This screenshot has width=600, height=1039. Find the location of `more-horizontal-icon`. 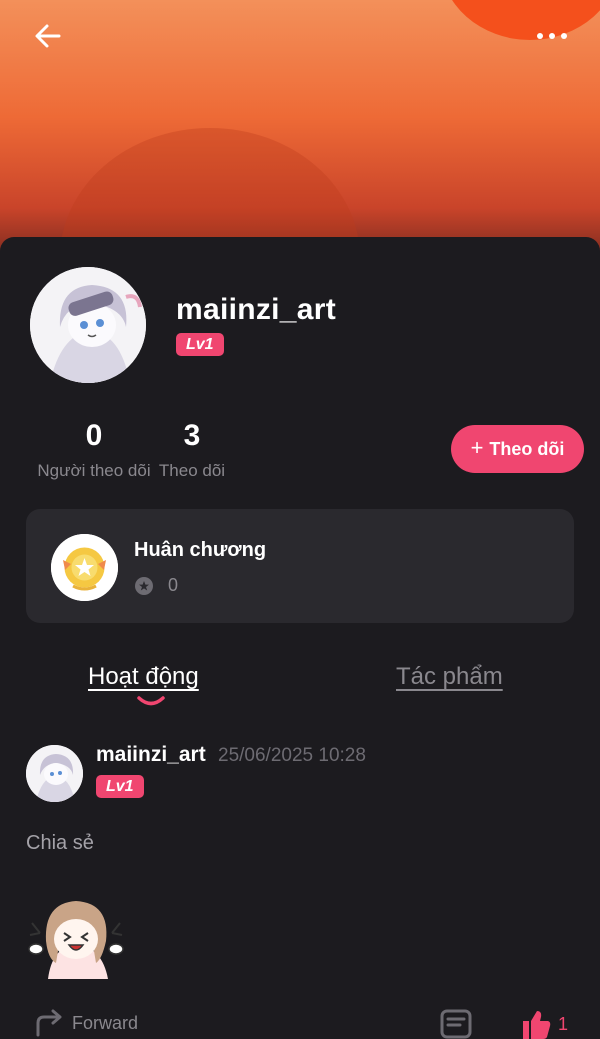

more-horizontal-icon is located at coordinates (540, 36).